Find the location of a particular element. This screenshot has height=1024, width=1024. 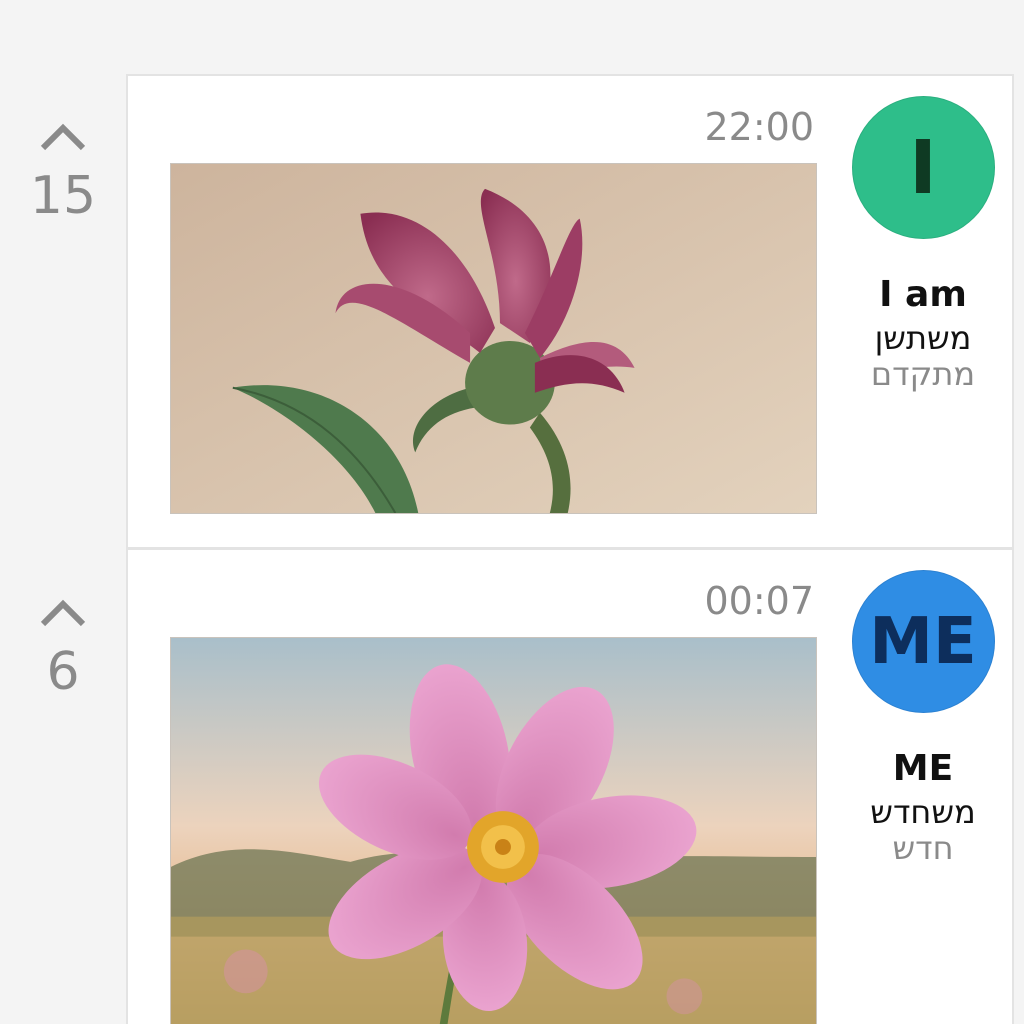

avatar-initials: I is located at coordinates (923, 167).